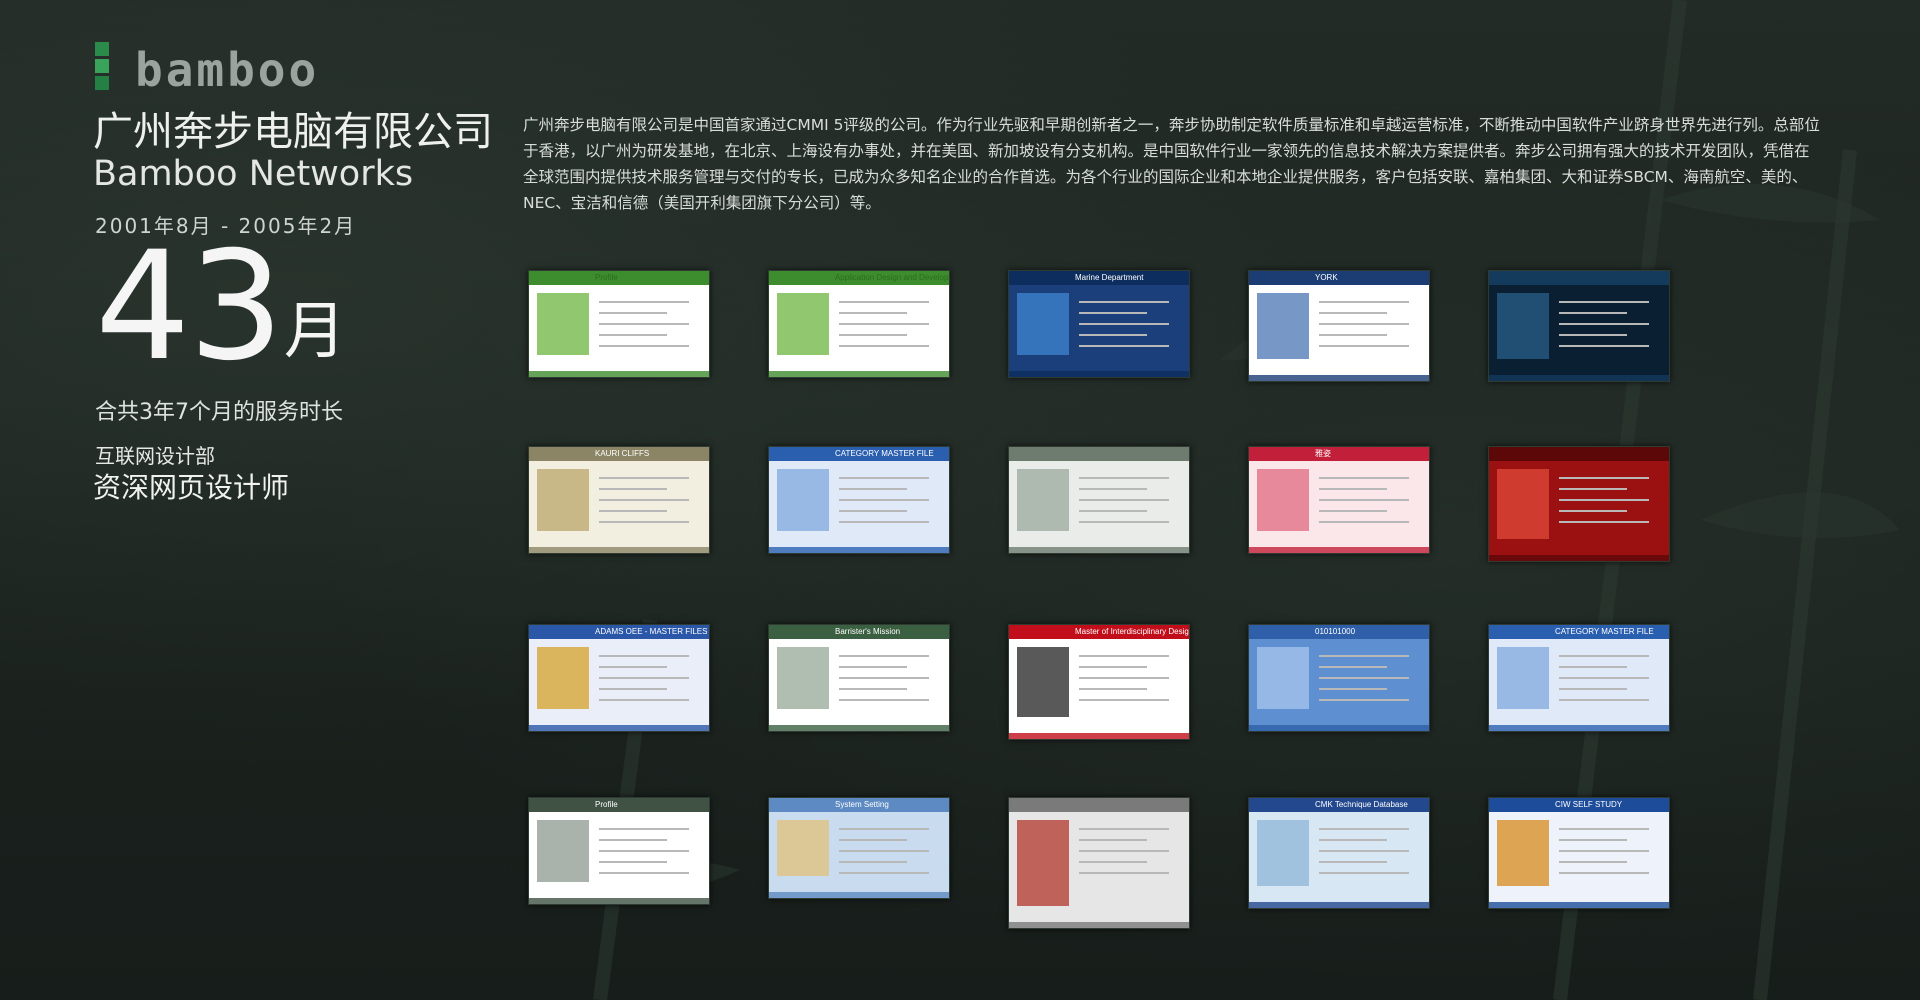  I want to click on portfolio-thumbnail: Application Design and Development, so click(859, 324).